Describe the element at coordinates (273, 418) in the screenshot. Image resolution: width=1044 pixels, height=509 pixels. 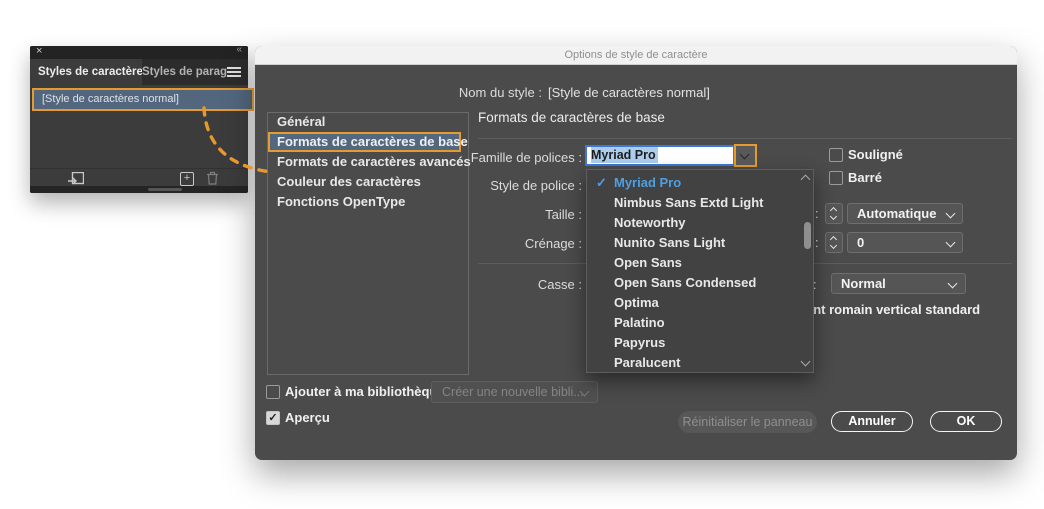
I see `preview-checkbox: ✓` at that location.